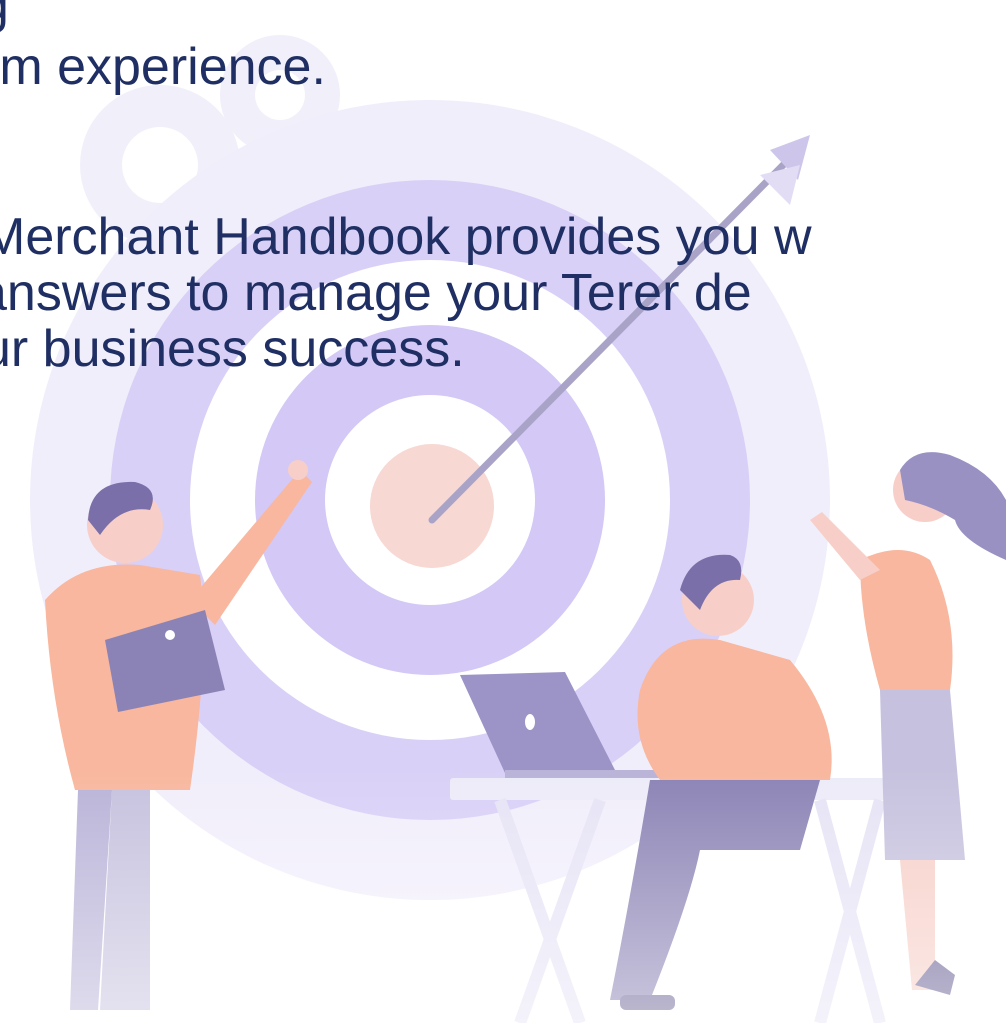 This screenshot has width=1006, height=1023. Describe the element at coordinates (232, 349) in the screenshot. I see `handbook-line-3: ur business success.` at that location.